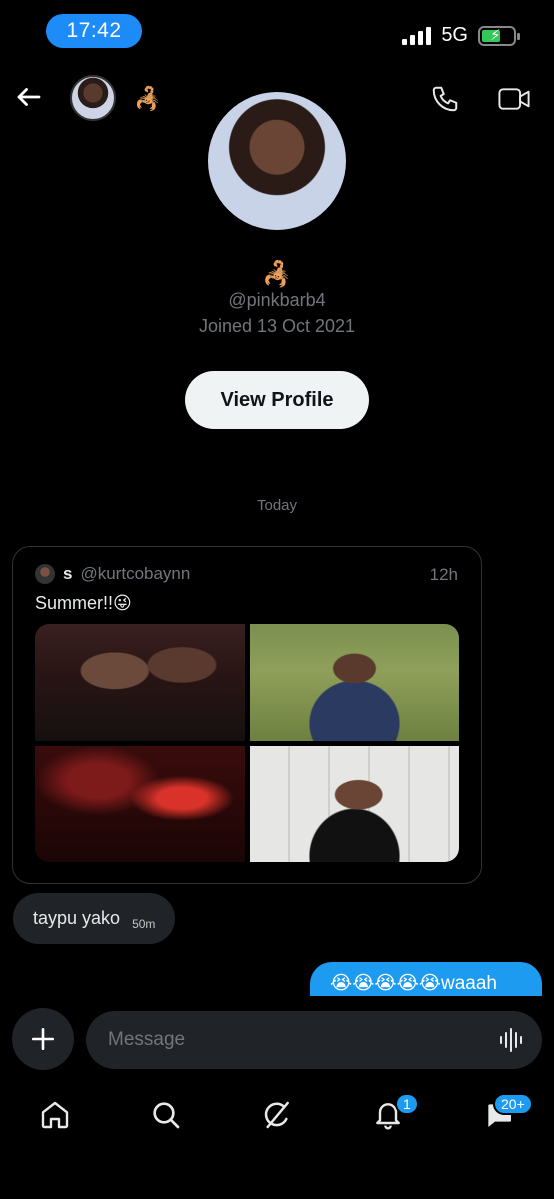  I want to click on grok-icon, so click(276, 1115).